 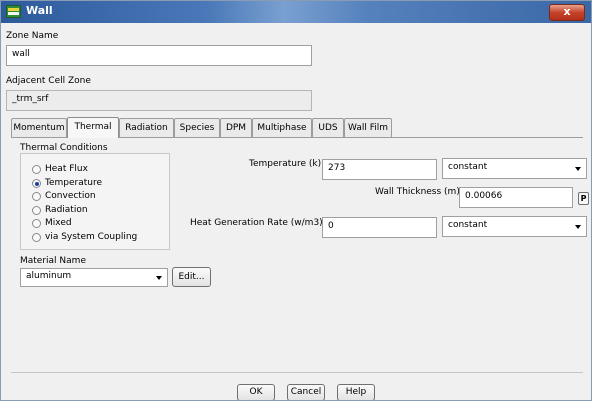 I want to click on cancel-button: Cancel, so click(x=306, y=392).